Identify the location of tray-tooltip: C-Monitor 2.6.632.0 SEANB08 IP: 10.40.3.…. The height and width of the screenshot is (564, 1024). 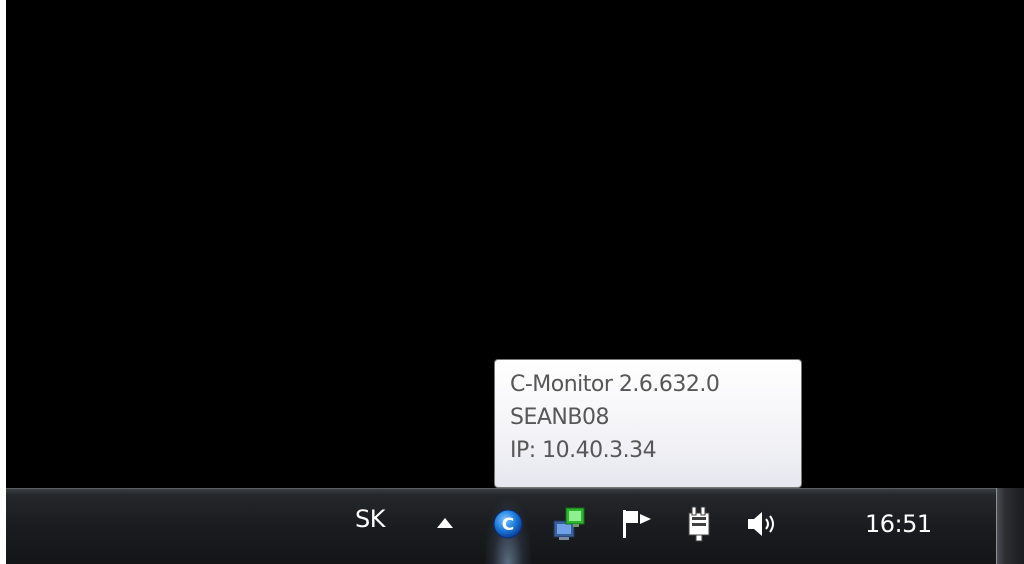
(648, 423).